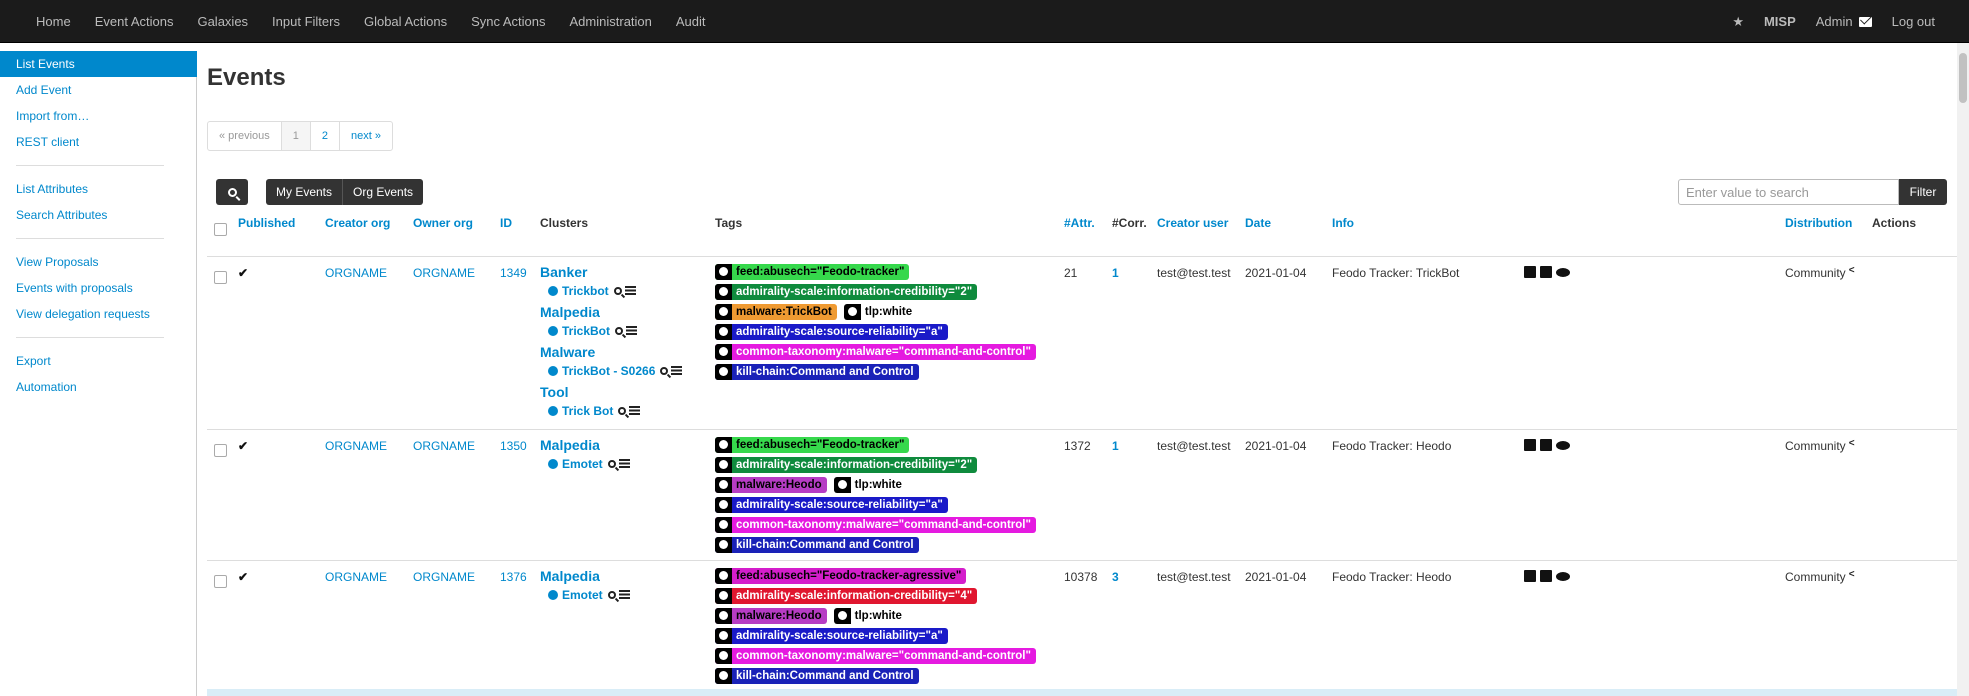  Describe the element at coordinates (1963, 369) in the screenshot. I see `page-scrollbar` at that location.